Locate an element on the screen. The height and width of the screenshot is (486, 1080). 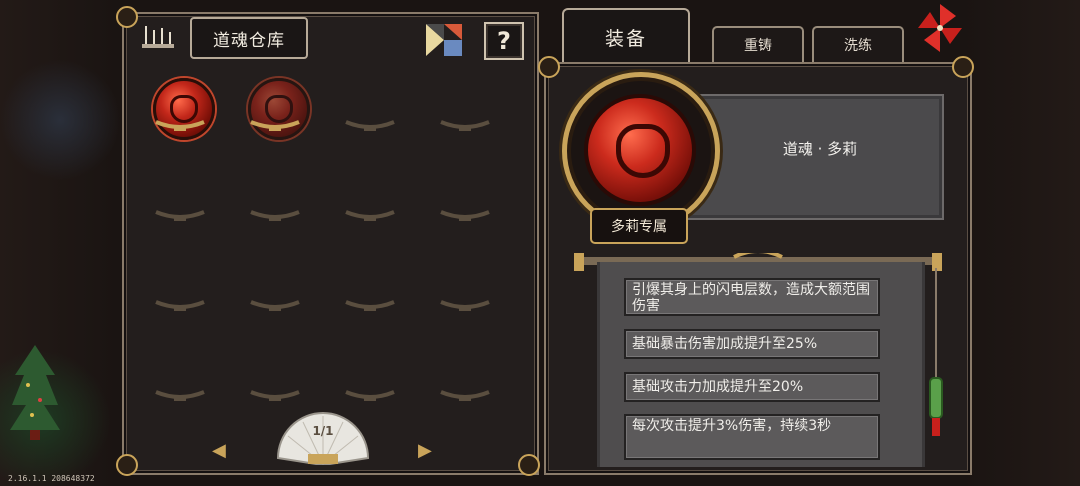
effect-line: 引爆其身上的闪电层数，造成大额范围伤害 is located at coordinates (752, 297).